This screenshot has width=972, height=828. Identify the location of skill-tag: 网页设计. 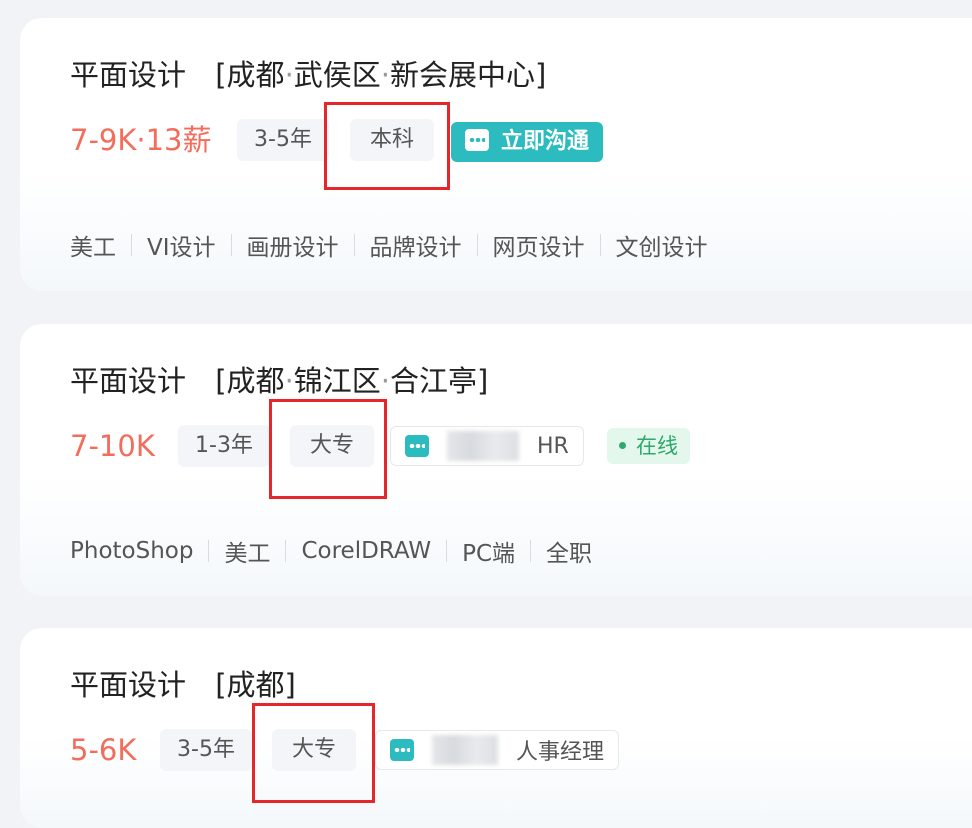
(538, 248).